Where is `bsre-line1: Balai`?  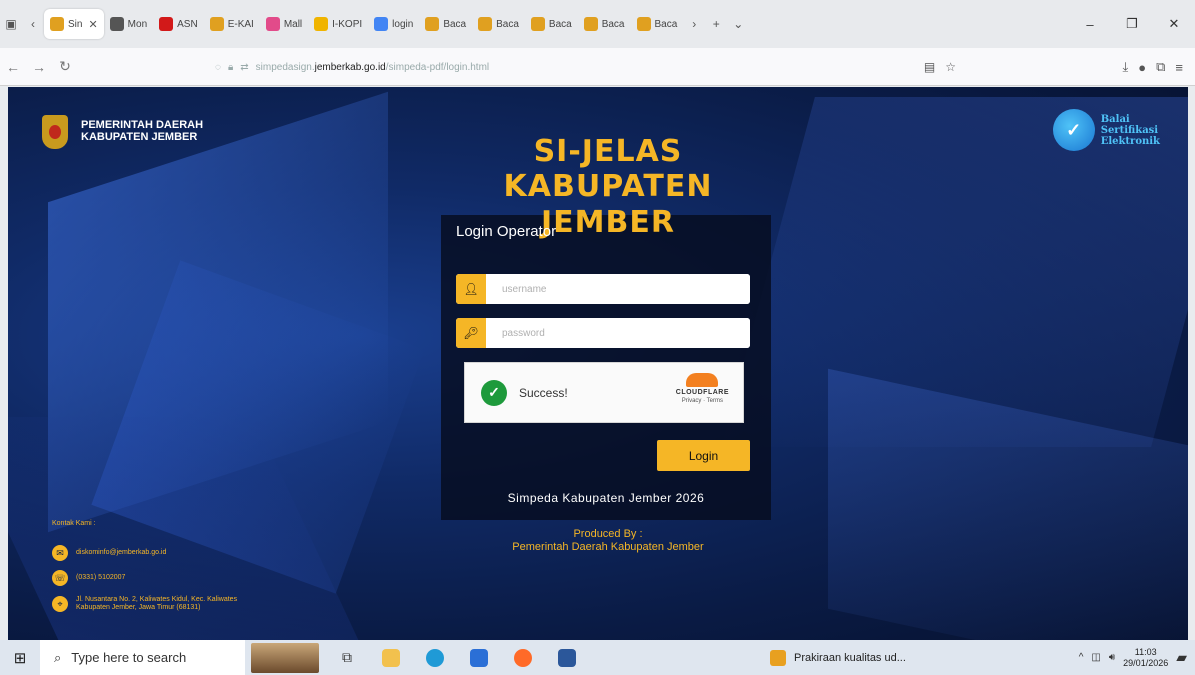
bsre-line1: Balai is located at coordinates (1115, 119).